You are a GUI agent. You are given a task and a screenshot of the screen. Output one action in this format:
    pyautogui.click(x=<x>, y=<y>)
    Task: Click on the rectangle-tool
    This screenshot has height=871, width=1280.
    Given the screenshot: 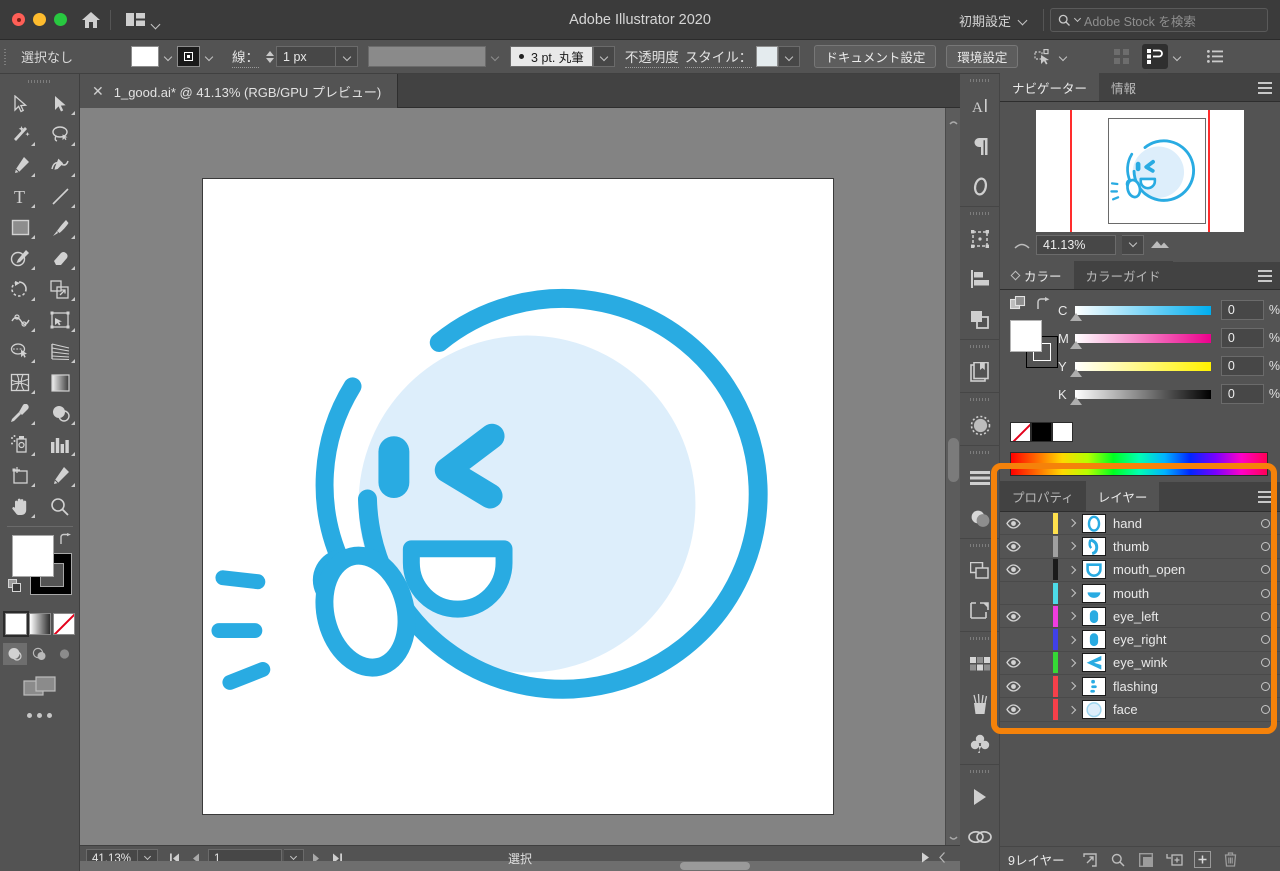 What is the action you would take?
    pyautogui.click(x=20, y=227)
    